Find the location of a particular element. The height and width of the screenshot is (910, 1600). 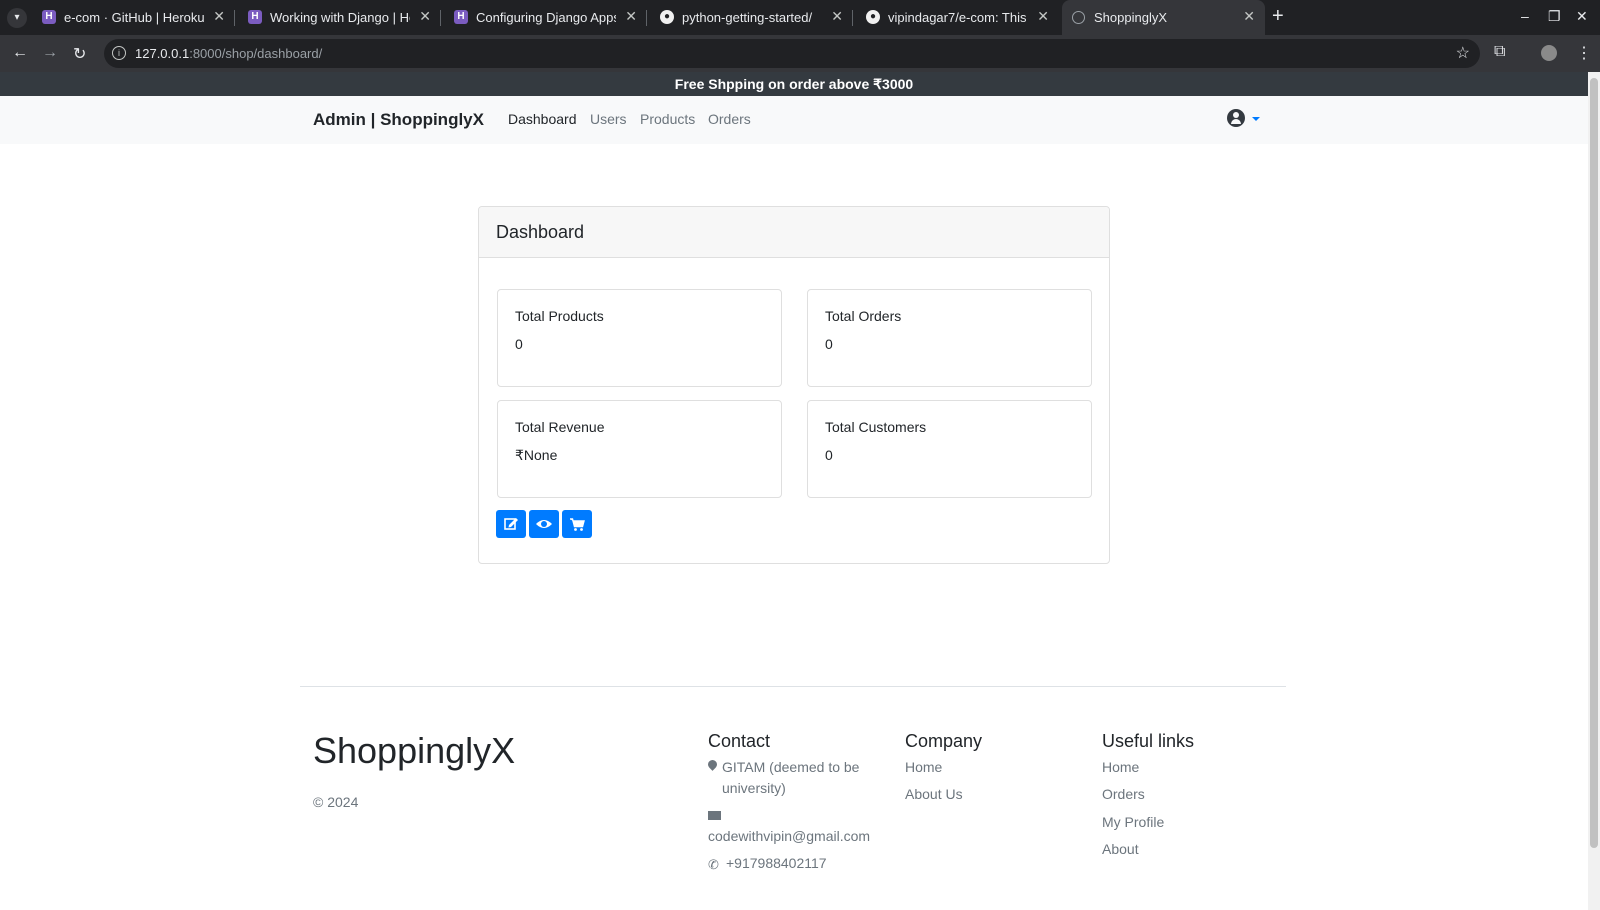

address-bar: i 127.0.0.1:8000/shop/dashboard/ ☆ is located at coordinates (792, 53).